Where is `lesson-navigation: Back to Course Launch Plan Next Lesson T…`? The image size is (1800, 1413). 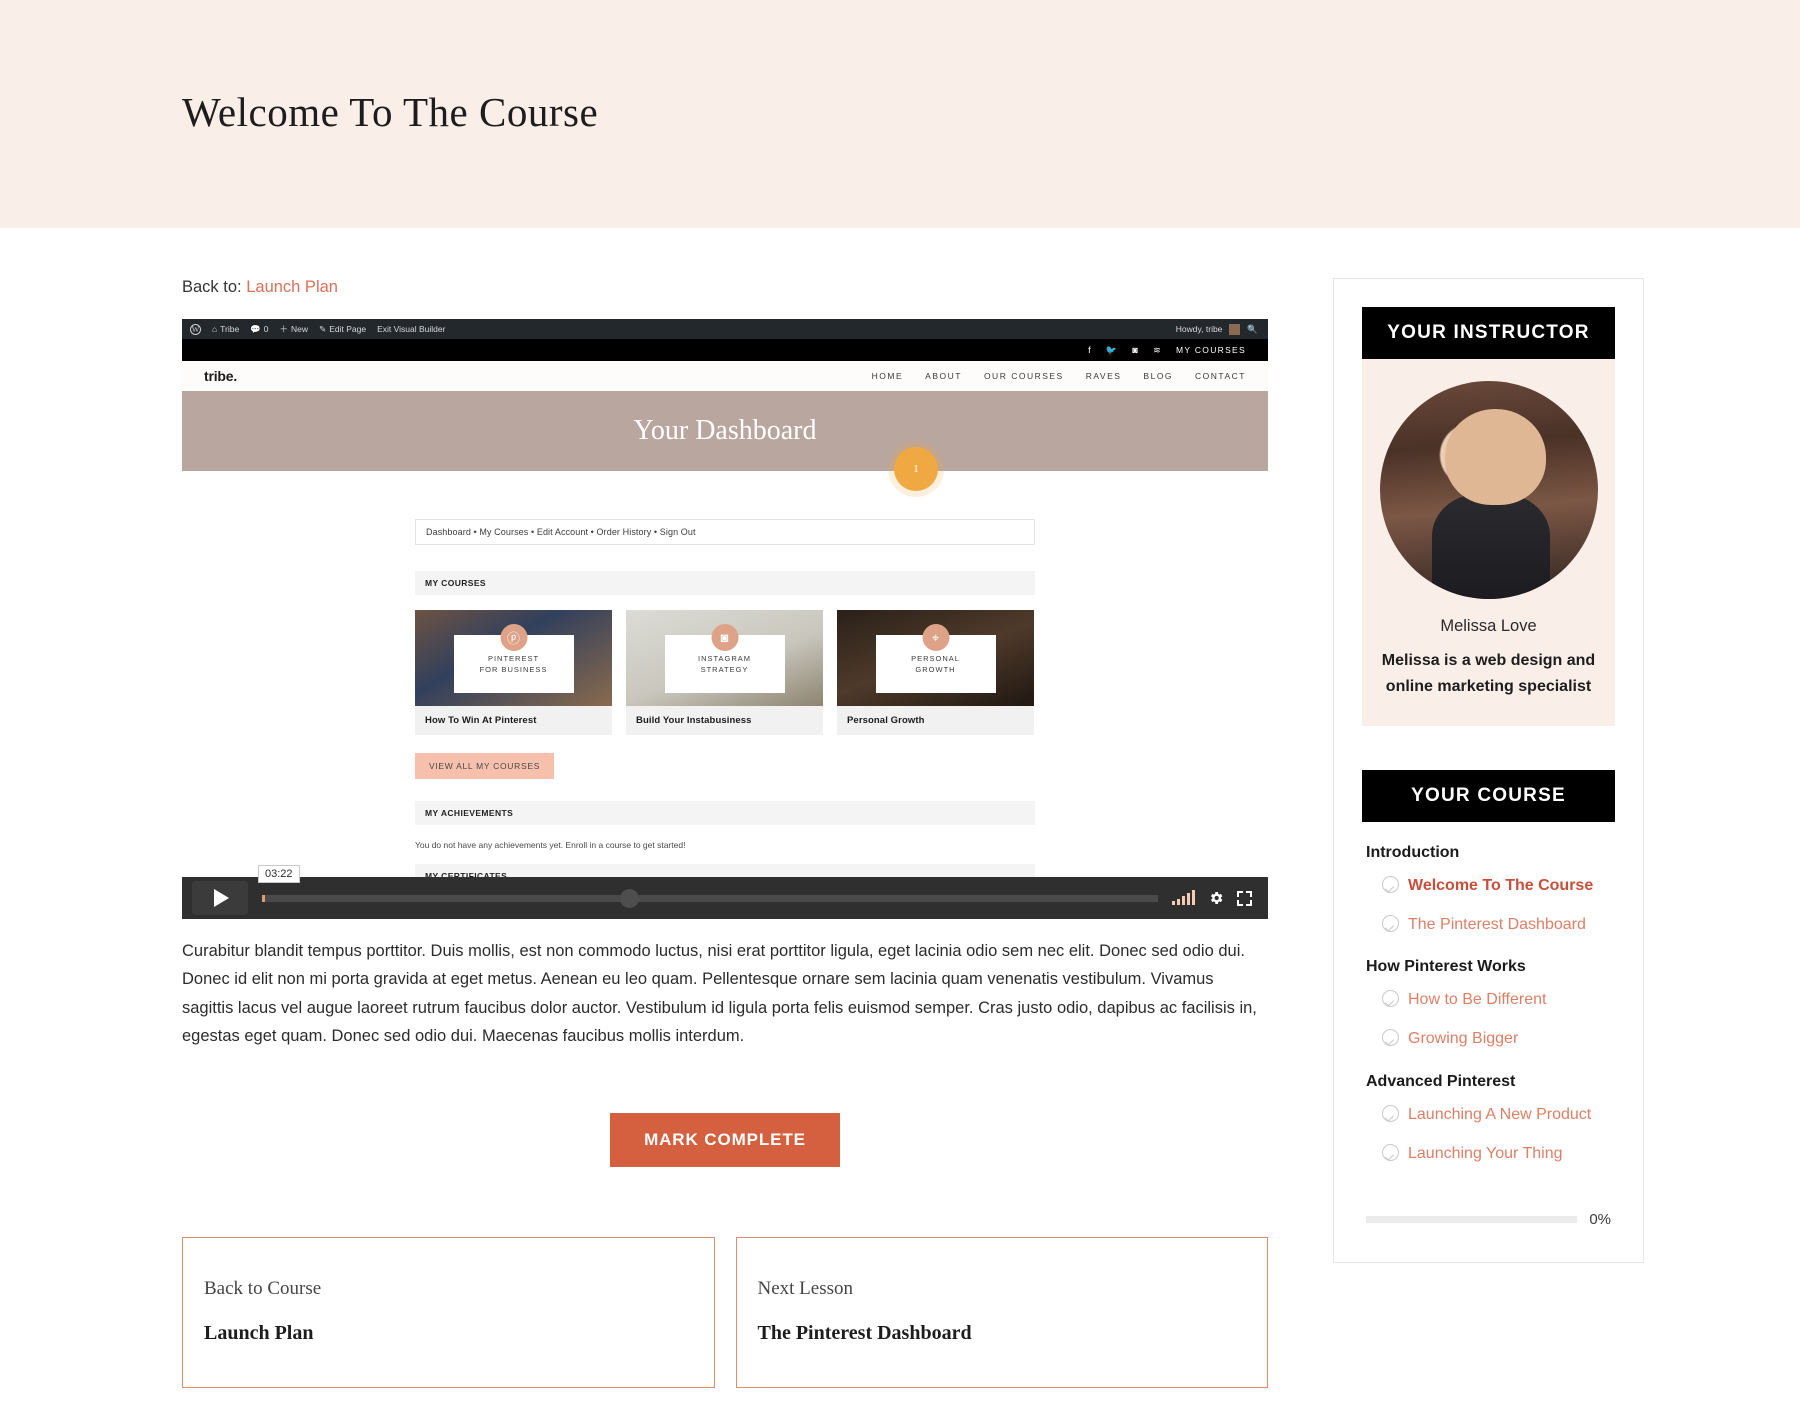
lesson-navigation: Back to Course Launch Plan Next Lesson T… is located at coordinates (725, 1312).